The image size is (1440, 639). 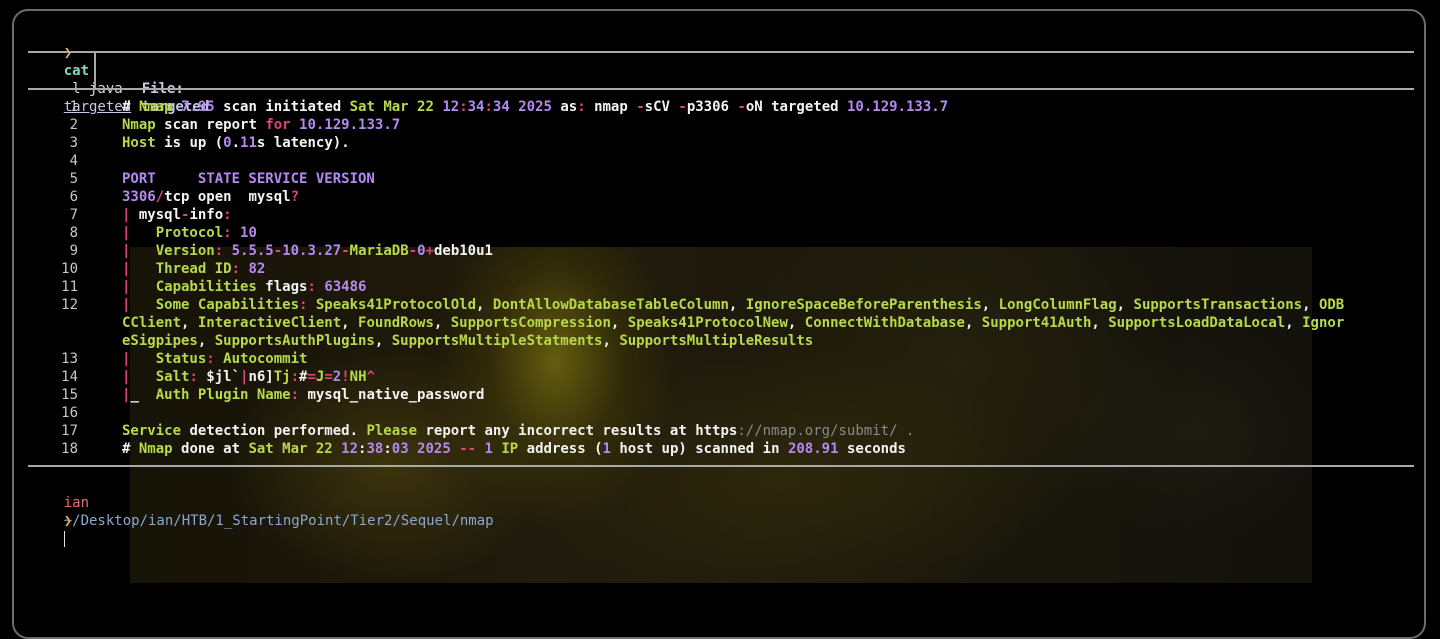 What do you see at coordinates (261, 125) in the screenshot?
I see `line-content: Nmap scan report for 10.129.133.7` at bounding box center [261, 125].